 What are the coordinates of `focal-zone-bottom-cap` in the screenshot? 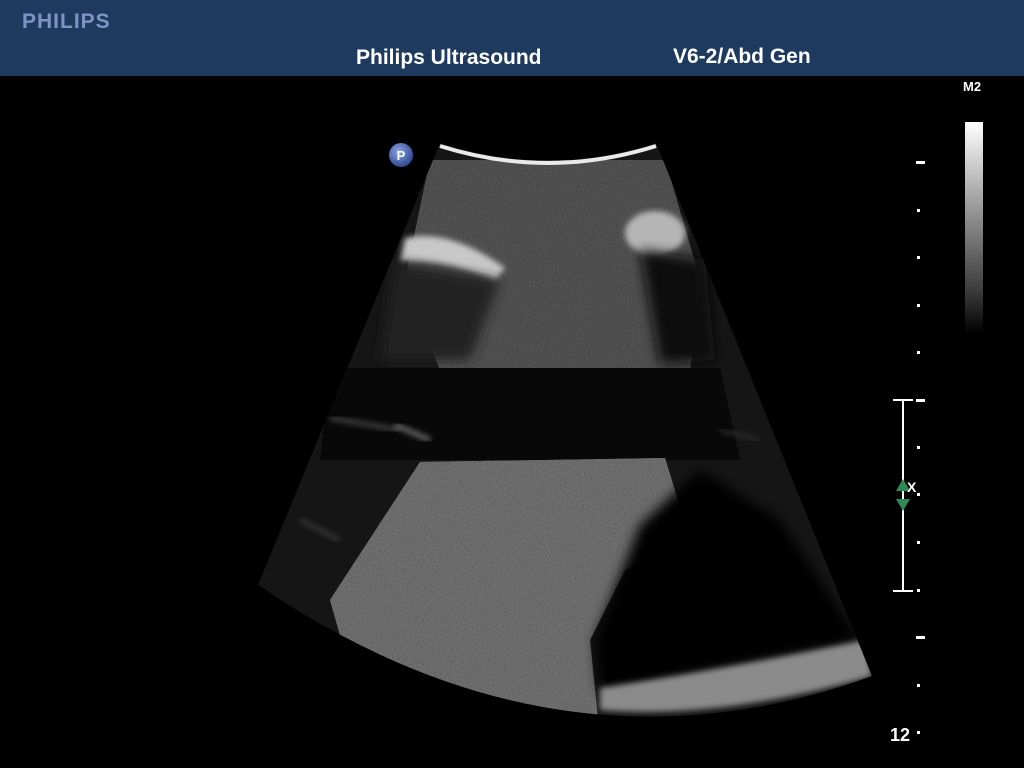 It's located at (903, 591).